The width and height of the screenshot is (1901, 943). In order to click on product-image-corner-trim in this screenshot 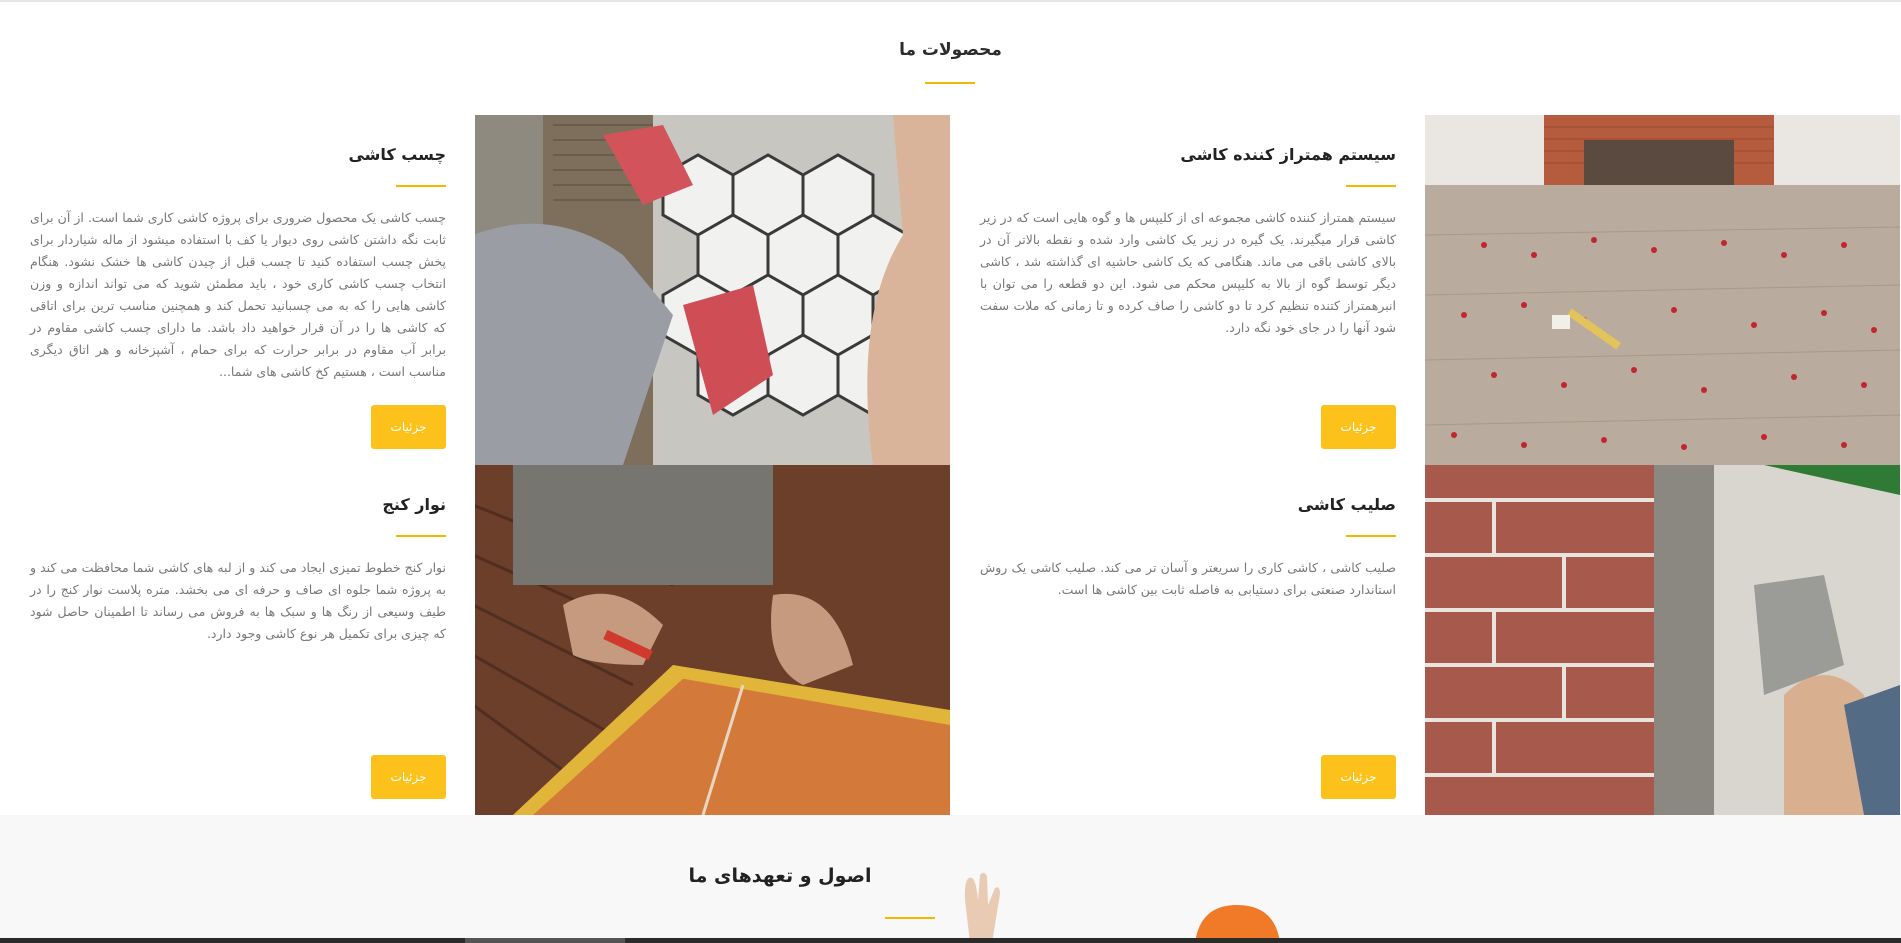, I will do `click(711, 640)`.